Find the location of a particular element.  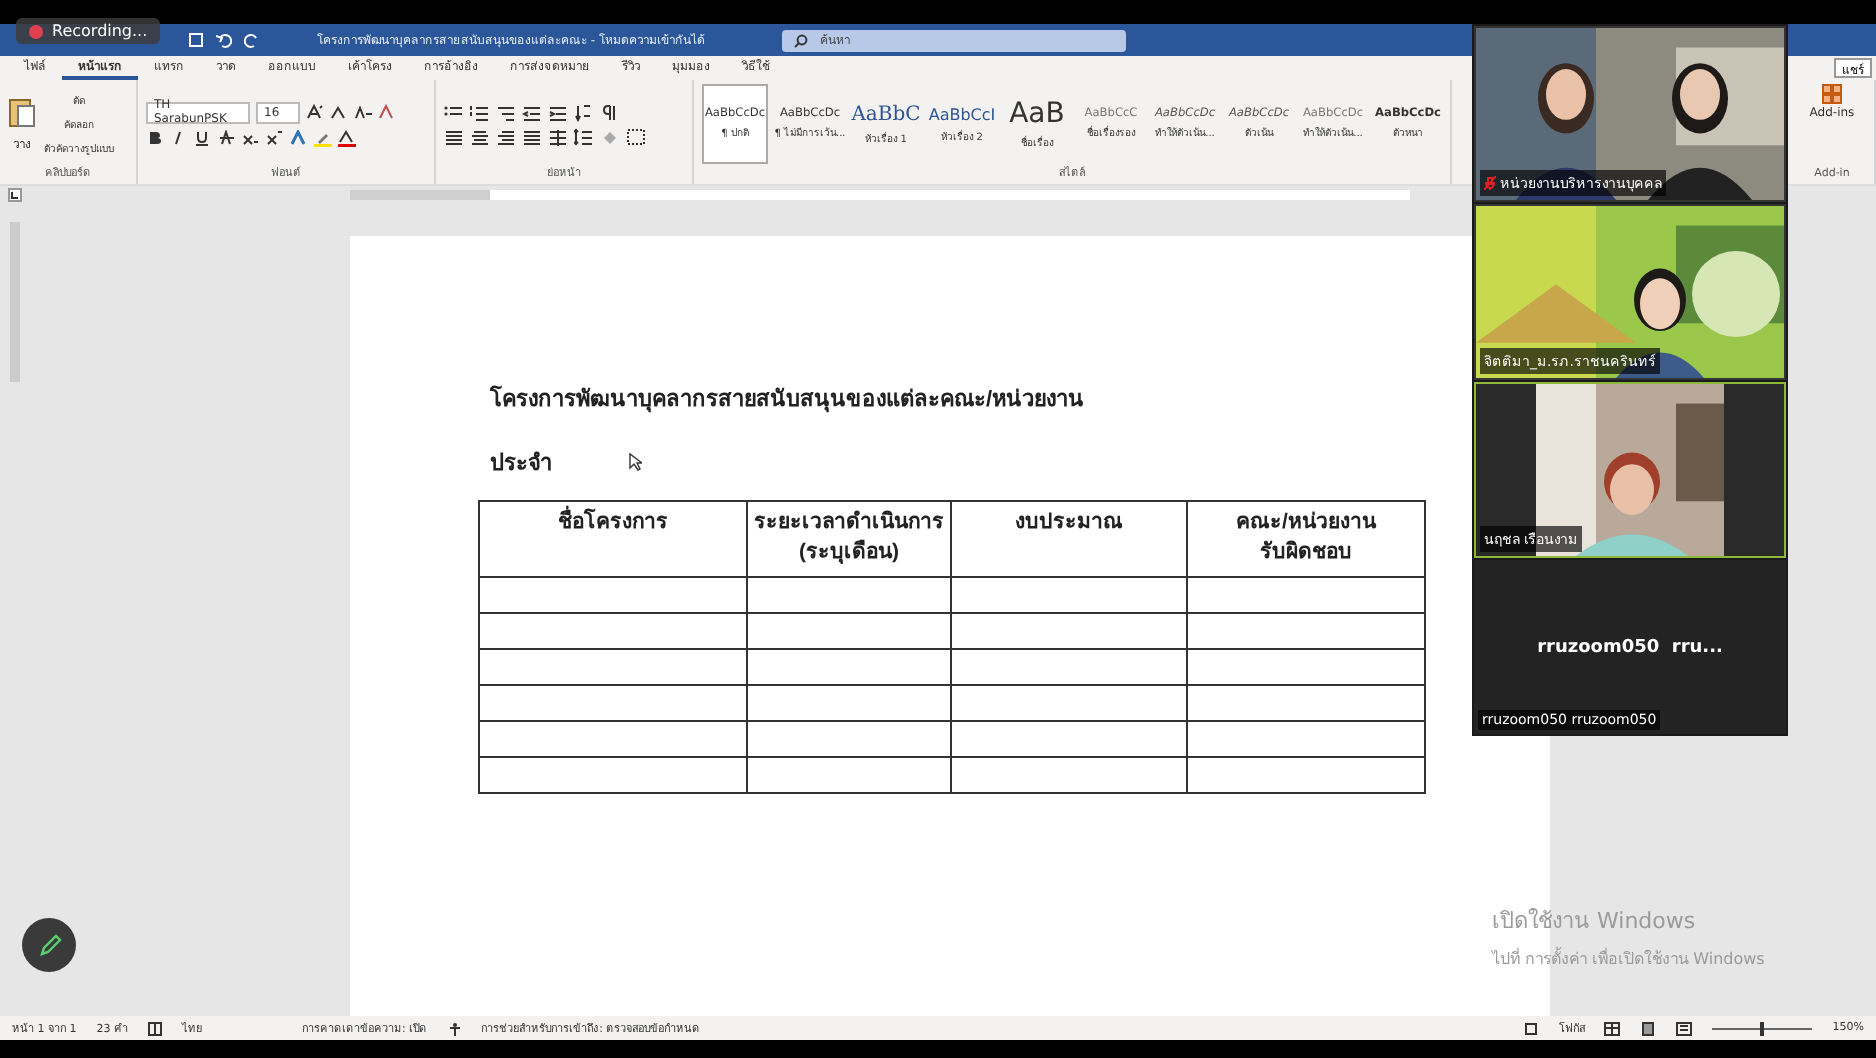

focus-icon is located at coordinates (1531, 1028).